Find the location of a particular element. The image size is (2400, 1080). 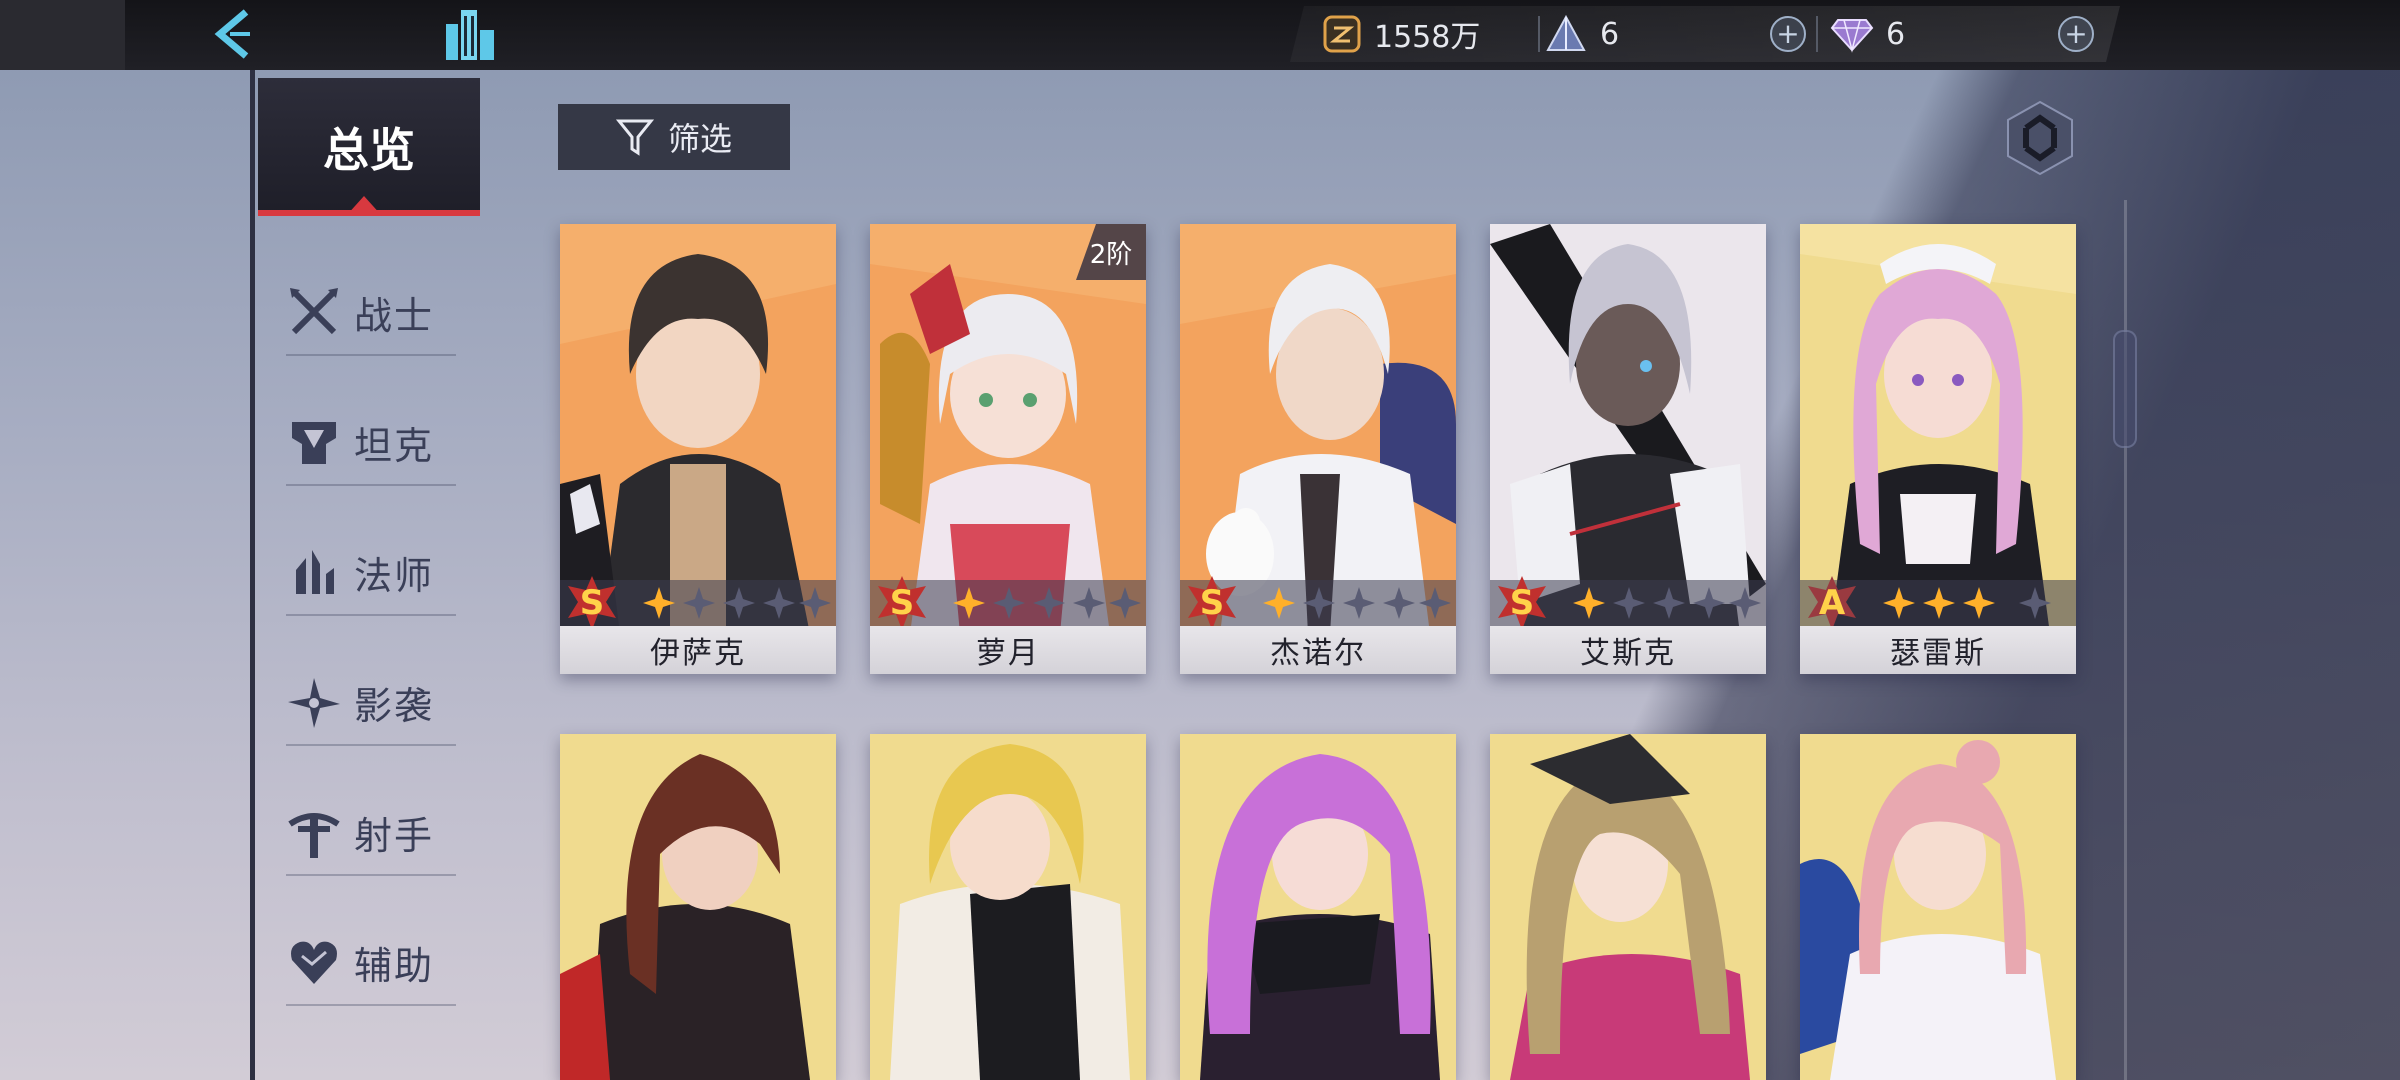

back-button is located at coordinates (235, 34).